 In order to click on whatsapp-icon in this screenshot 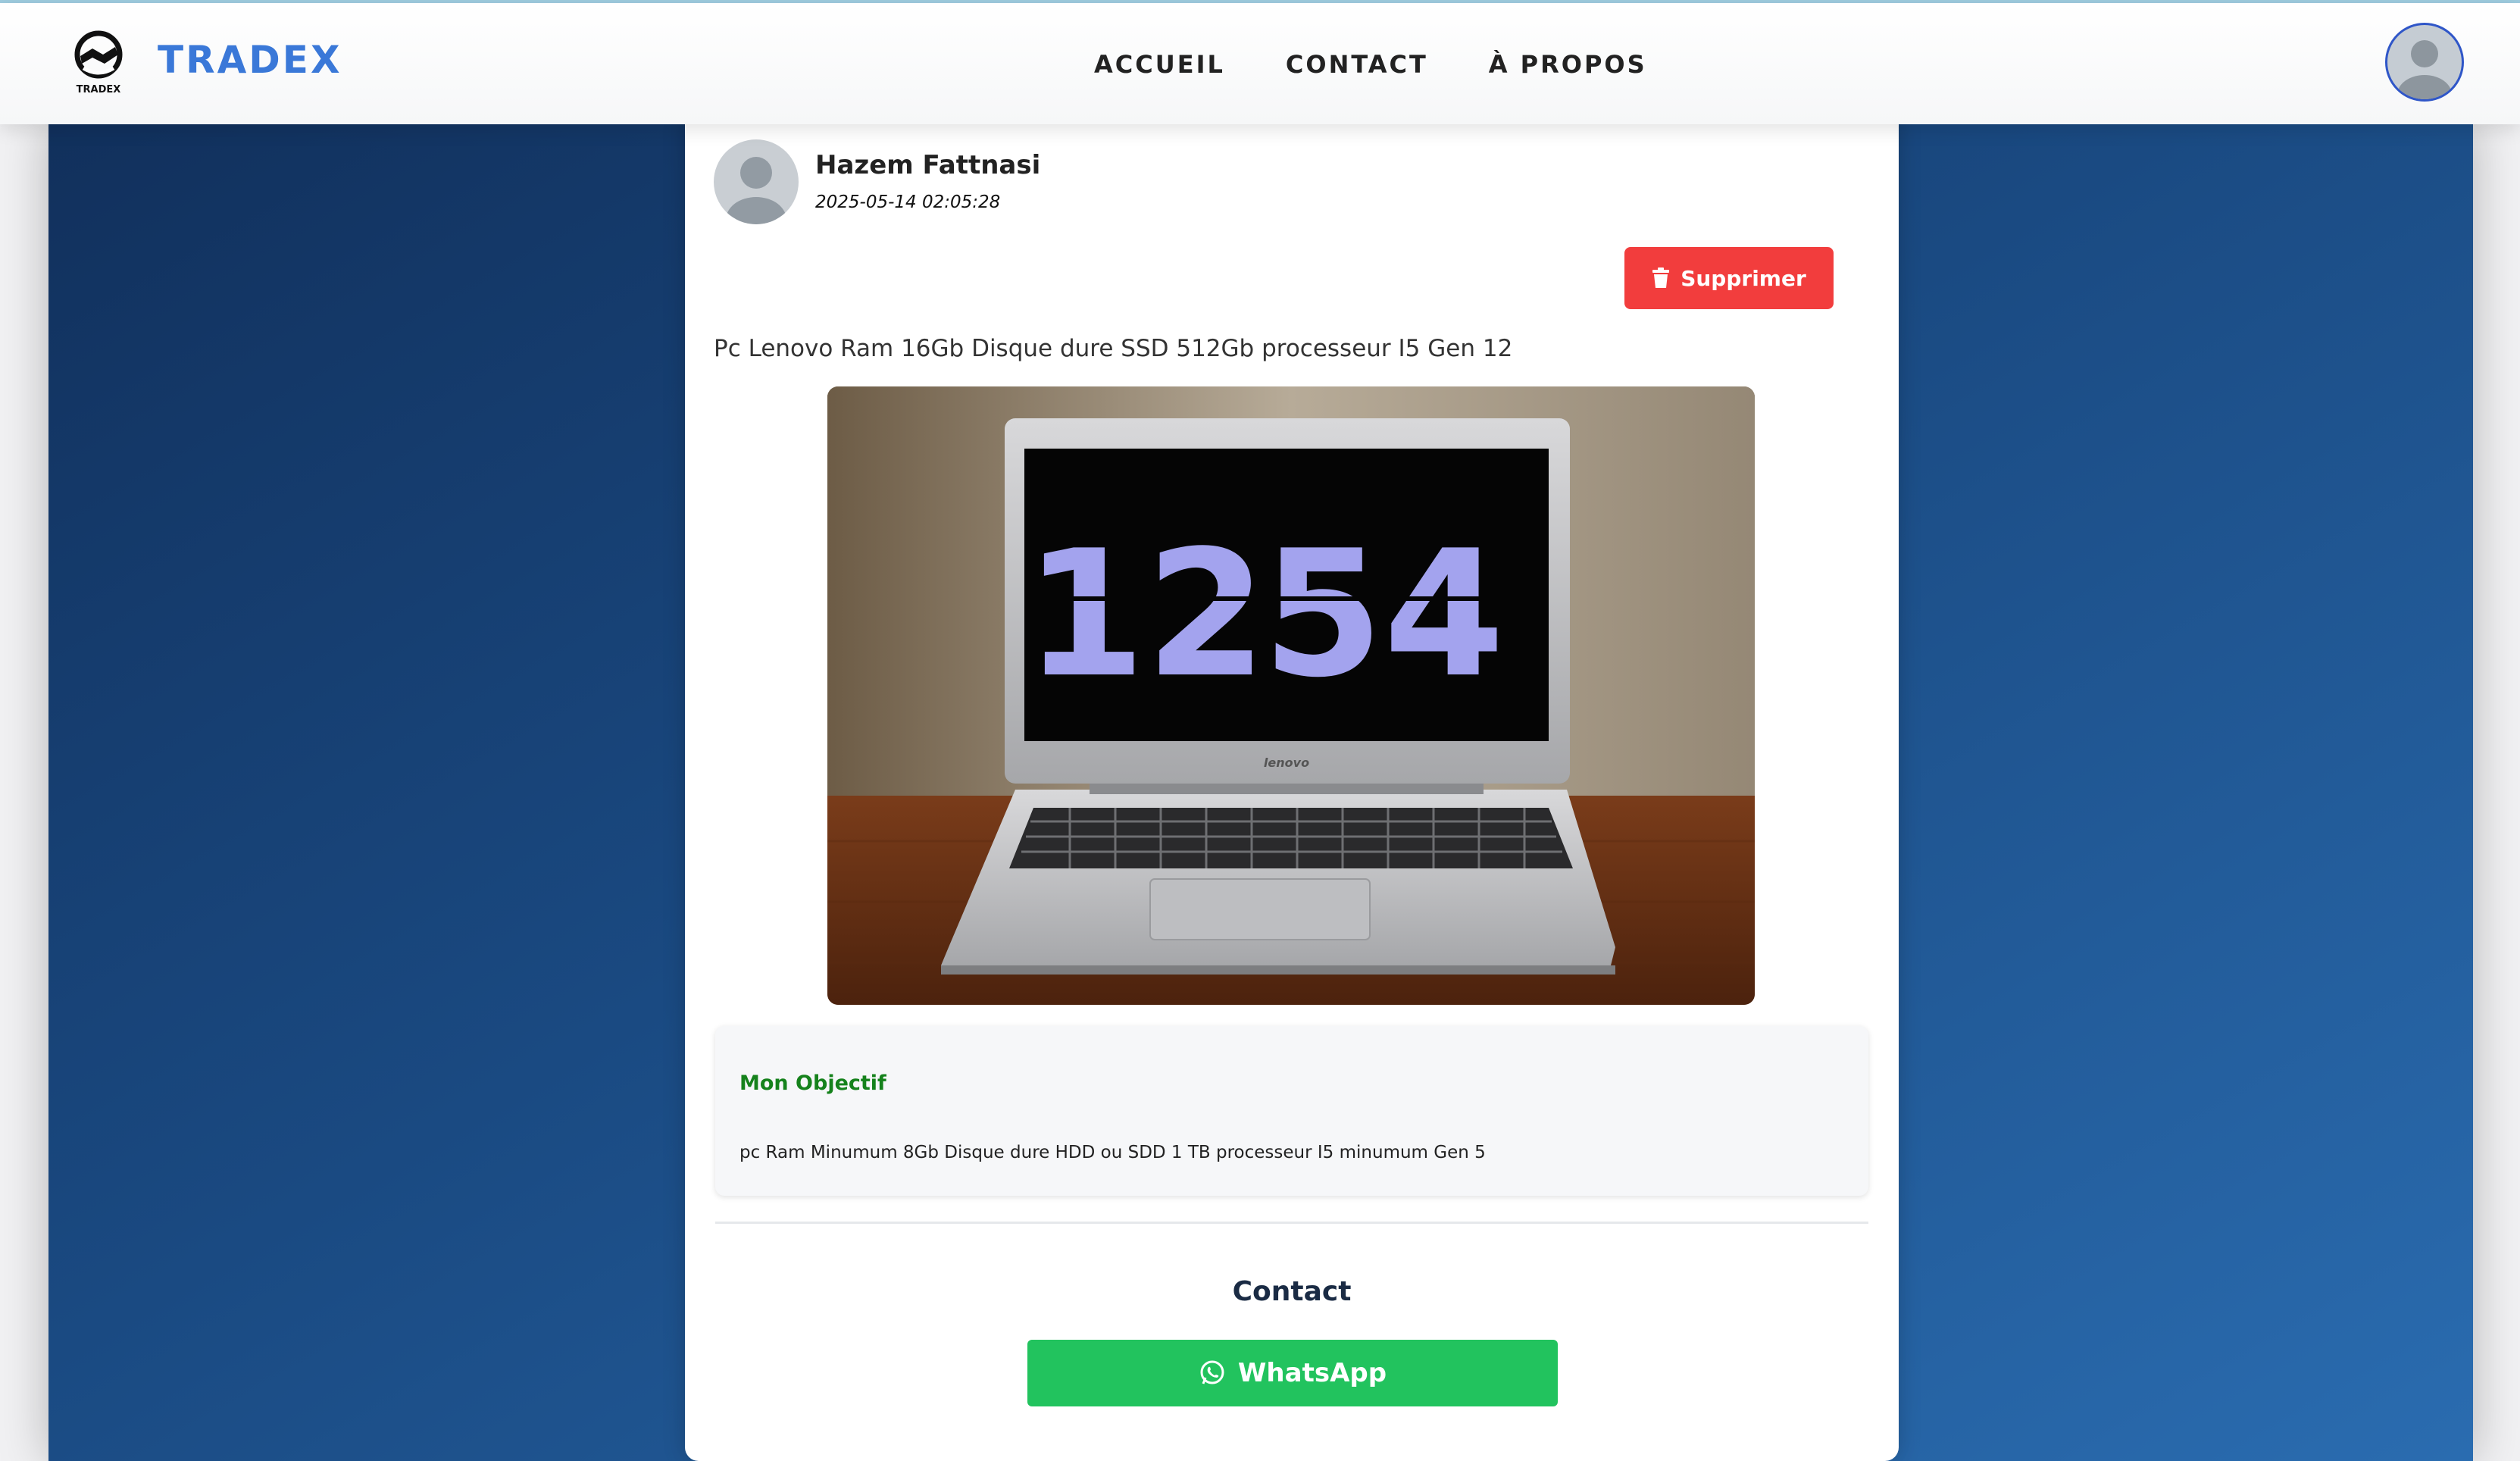, I will do `click(1212, 1372)`.